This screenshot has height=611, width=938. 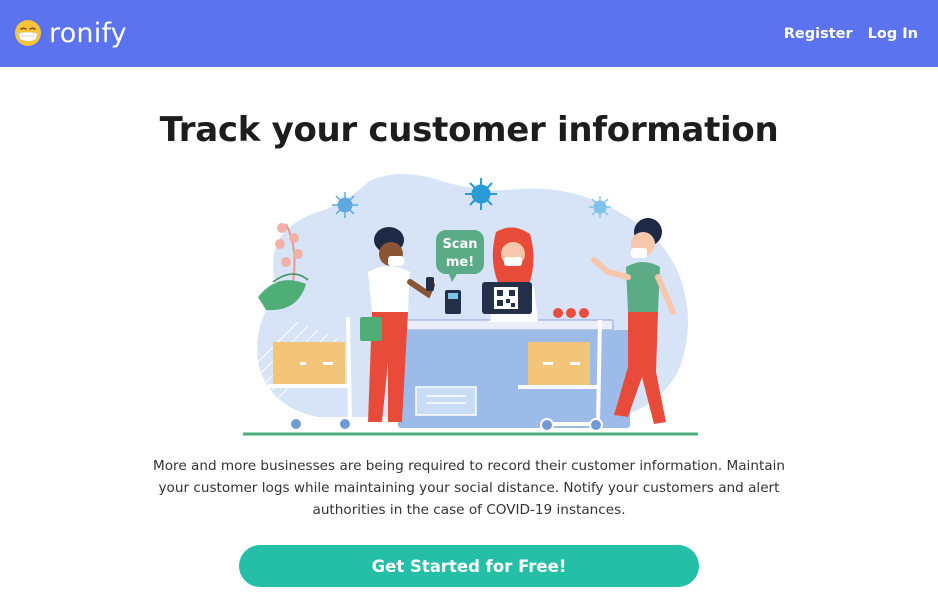 I want to click on brand-logo-link: ronify, so click(x=70, y=33).